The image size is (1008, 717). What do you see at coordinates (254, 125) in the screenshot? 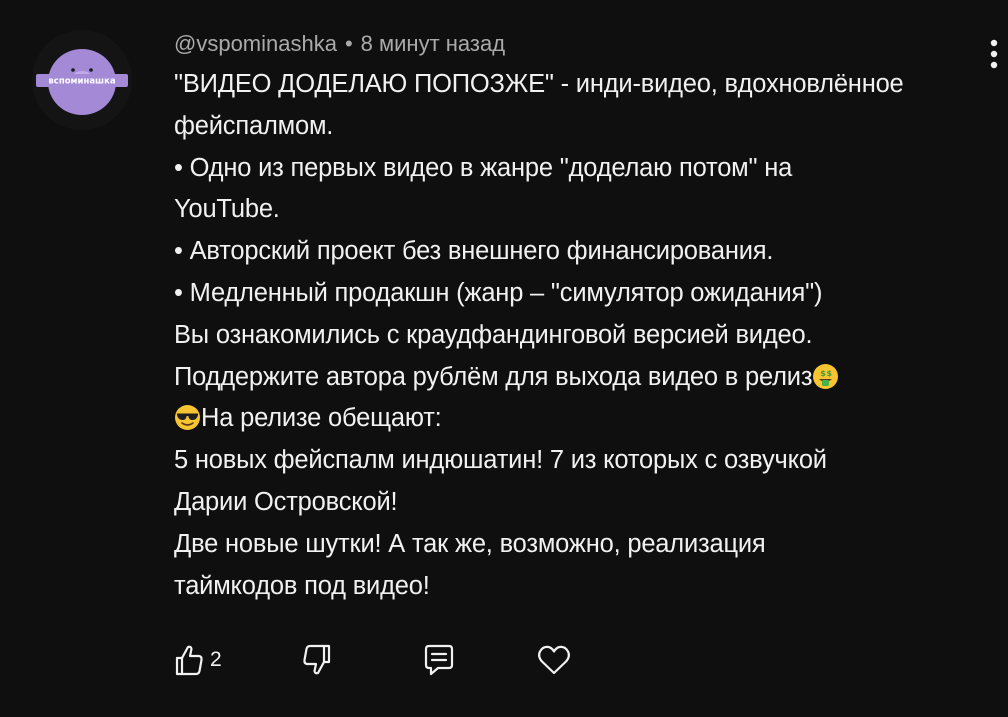
I see `comment-line: фейспалмом.` at bounding box center [254, 125].